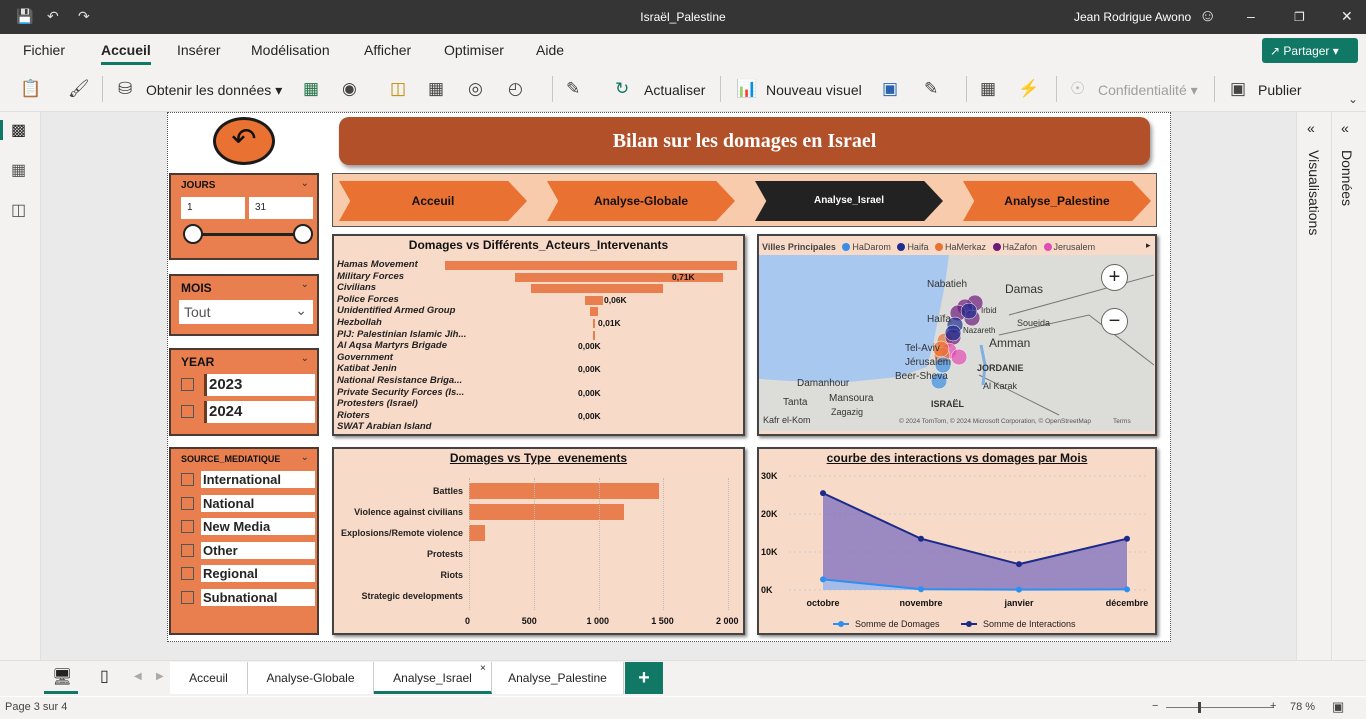 The height and width of the screenshot is (719, 1366). What do you see at coordinates (483, 668) in the screenshot?
I see `close-tab-icon: ×` at bounding box center [483, 668].